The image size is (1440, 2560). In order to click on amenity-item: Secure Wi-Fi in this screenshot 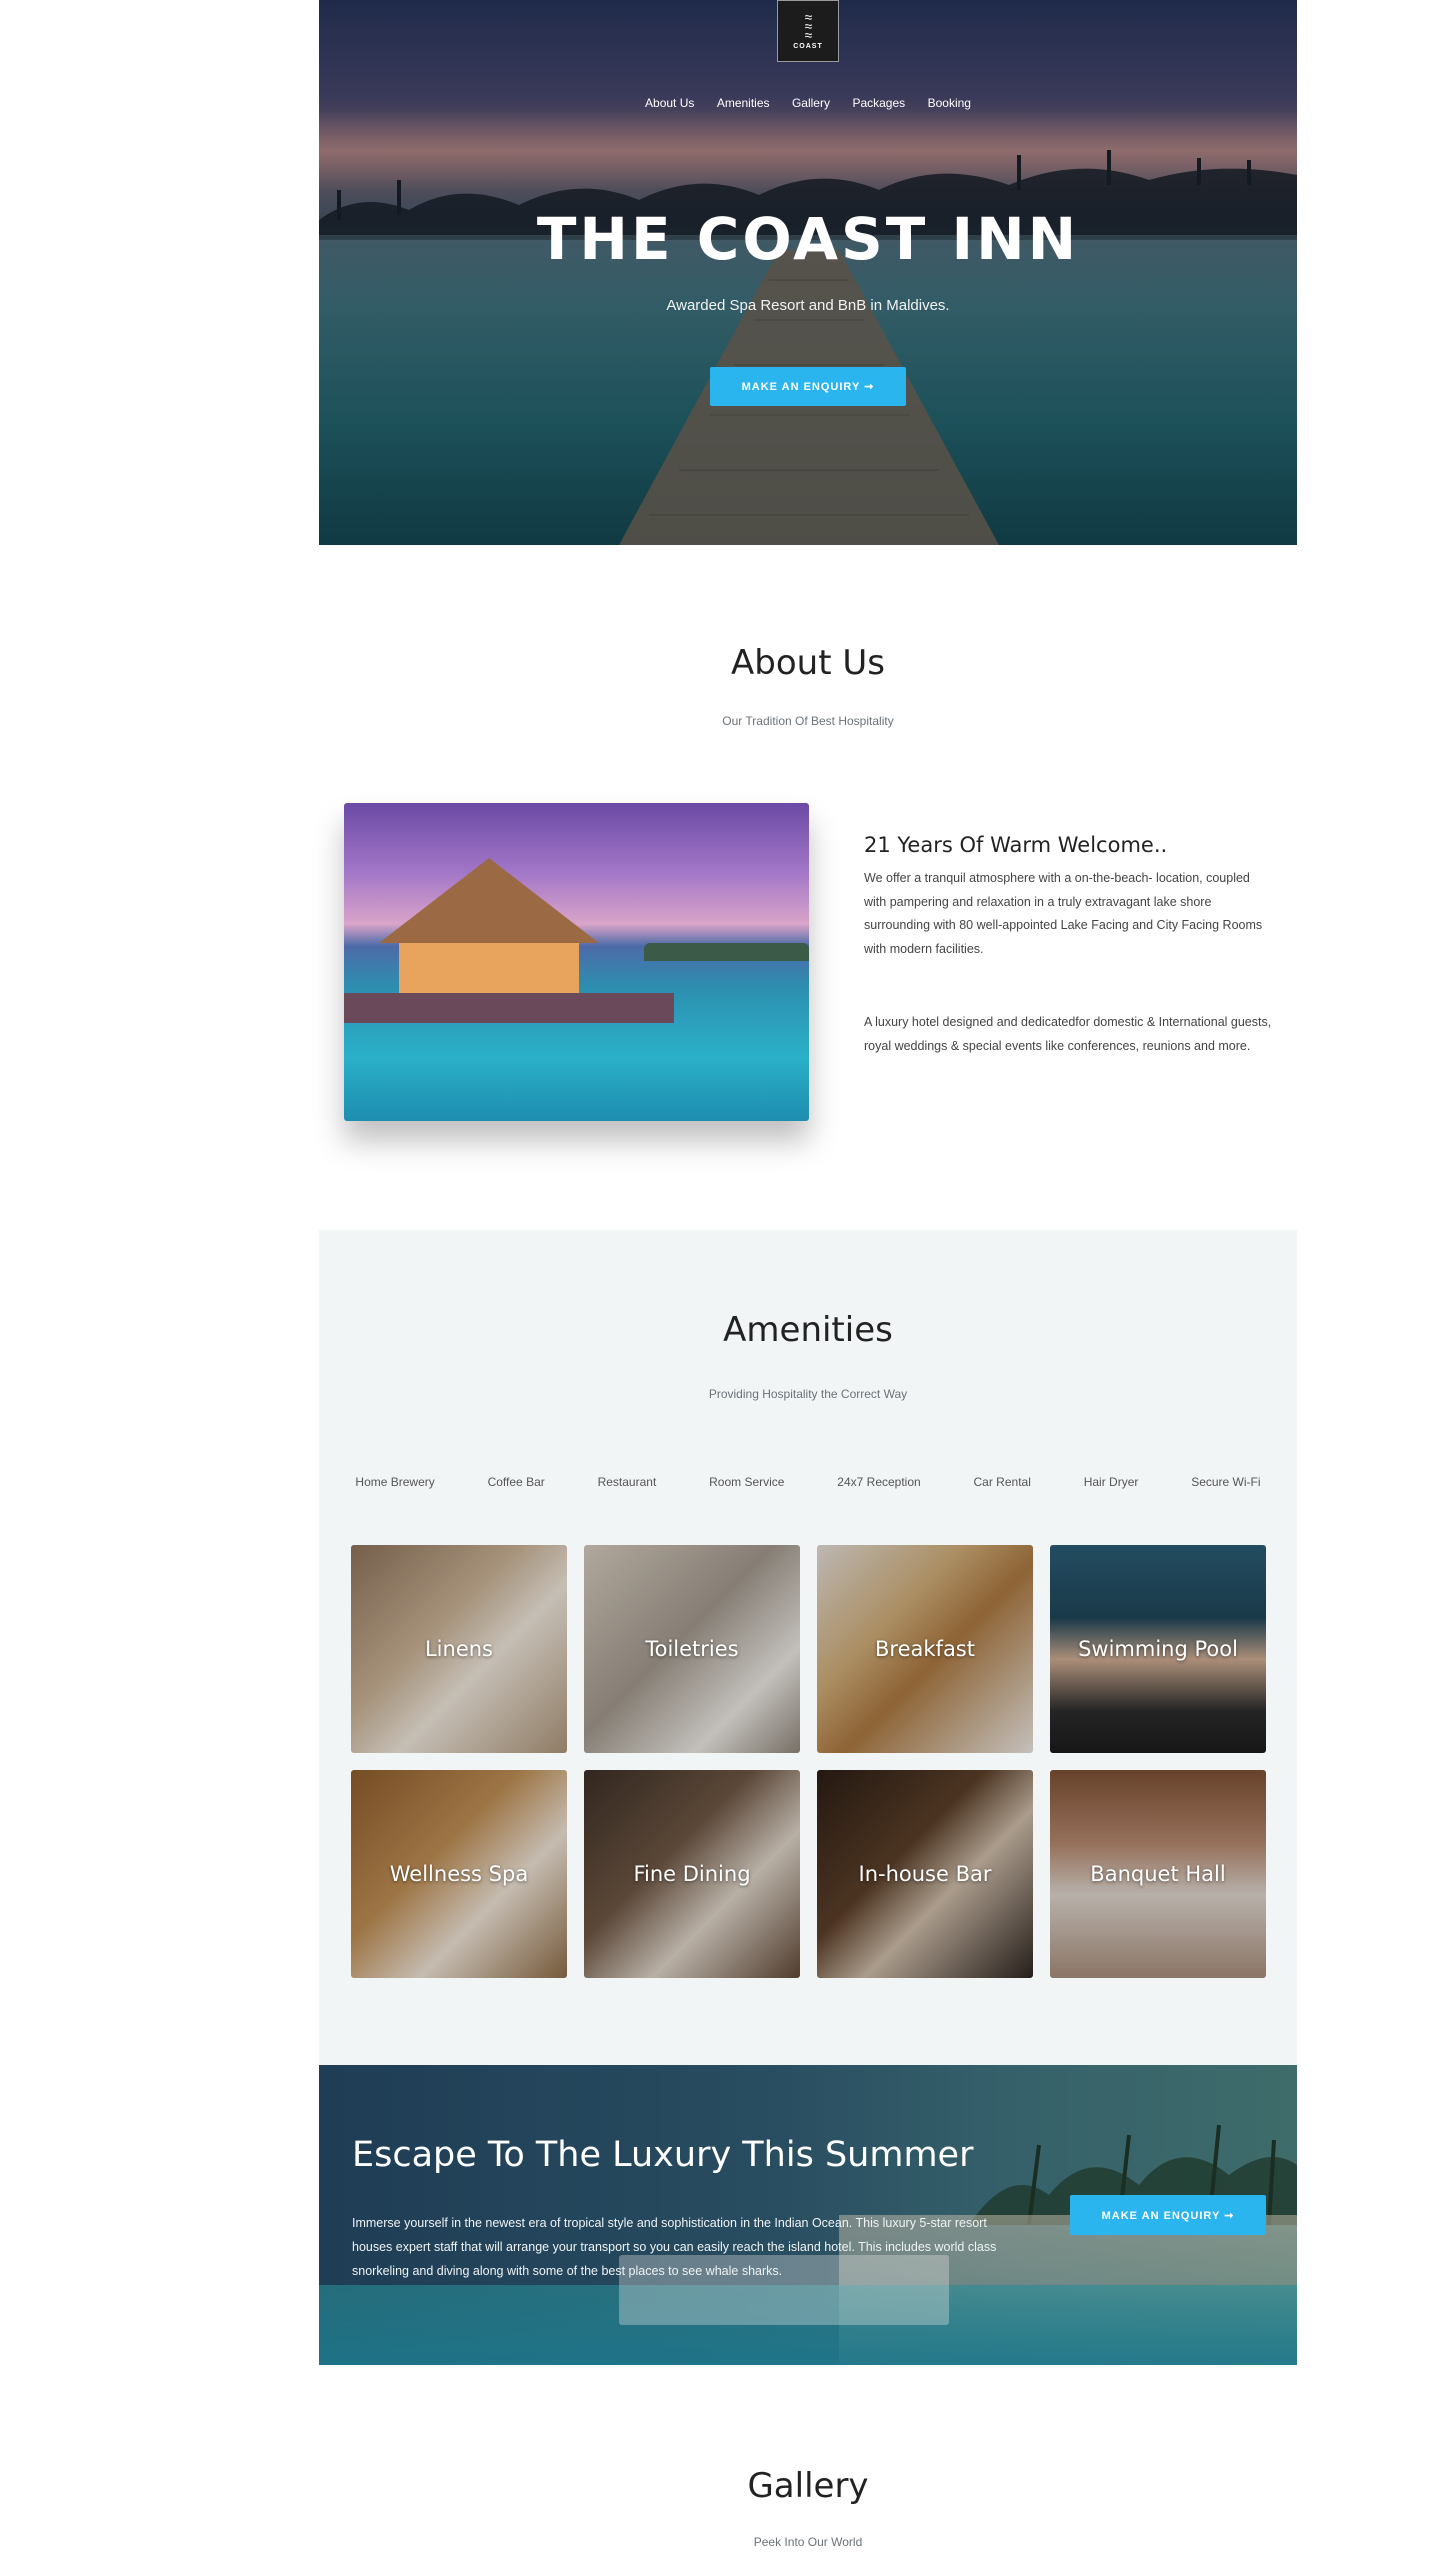, I will do `click(1226, 1482)`.